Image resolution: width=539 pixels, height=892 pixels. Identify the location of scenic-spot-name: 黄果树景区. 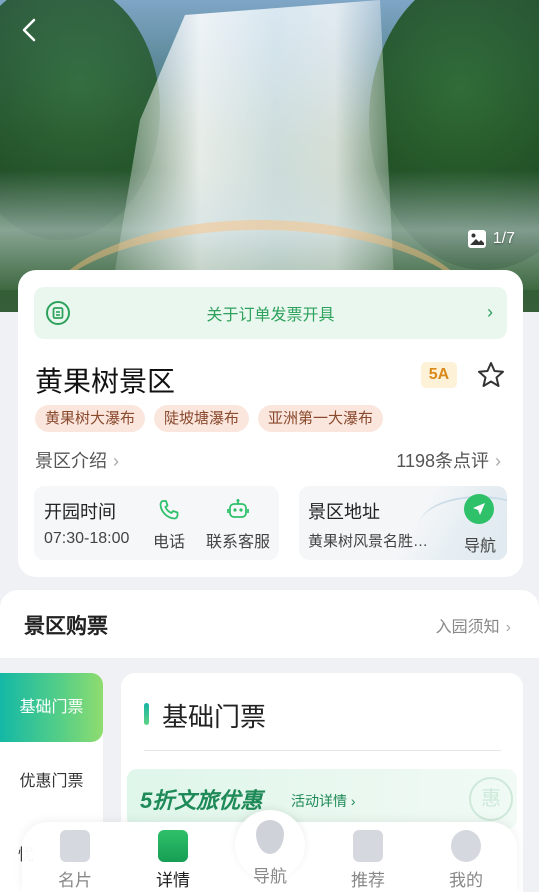
(105, 381).